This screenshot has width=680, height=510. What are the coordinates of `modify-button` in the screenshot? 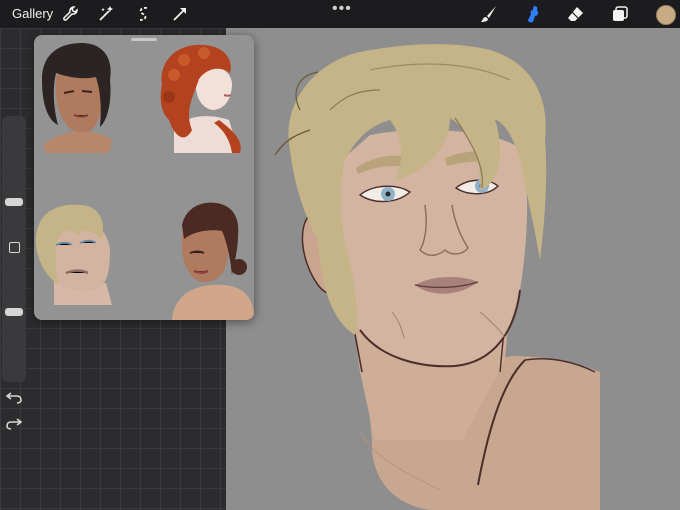 It's located at (14, 247).